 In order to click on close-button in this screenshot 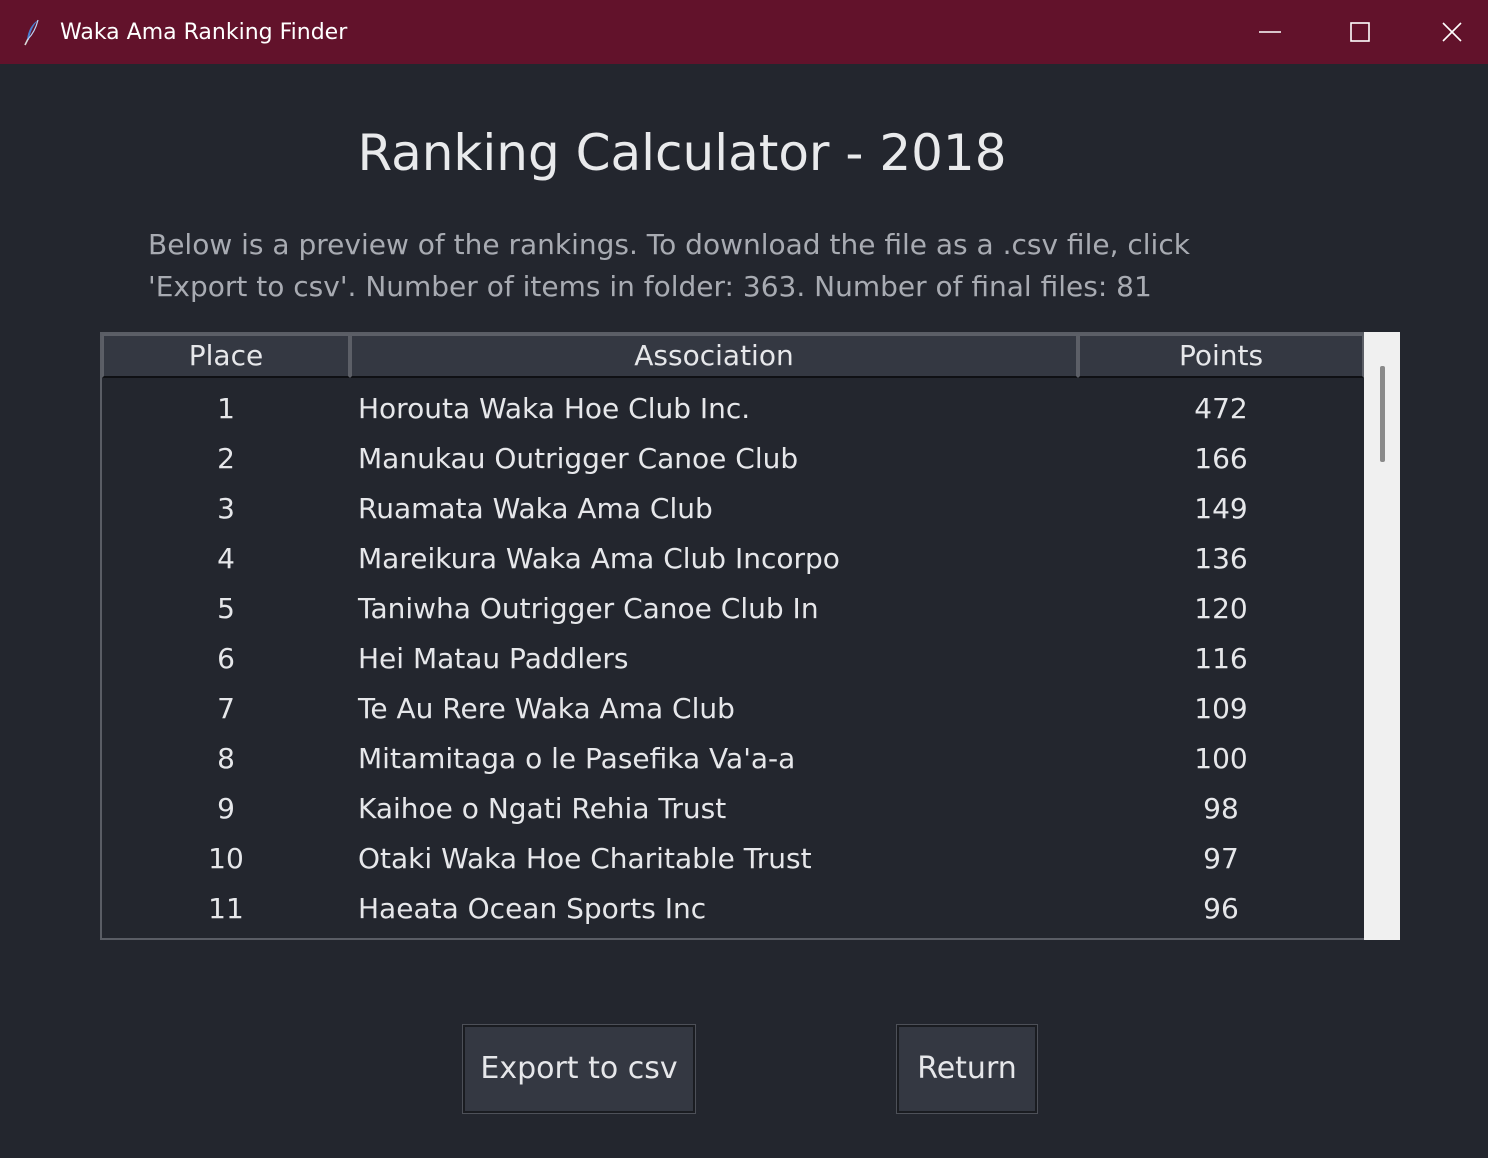, I will do `click(1447, 32)`.